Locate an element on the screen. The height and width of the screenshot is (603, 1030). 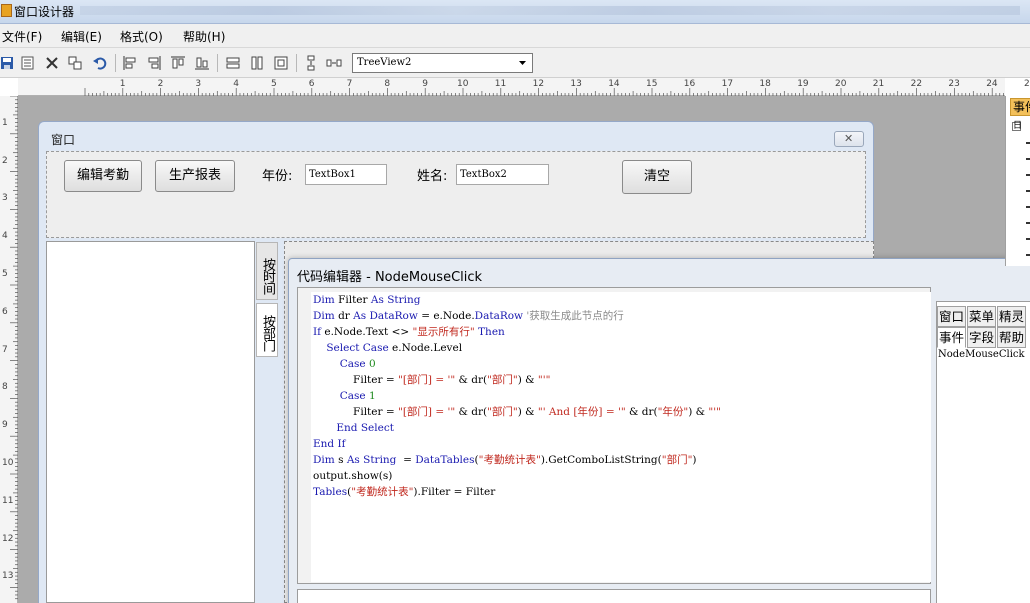
ruler-number: 23 is located at coordinates (954, 84).